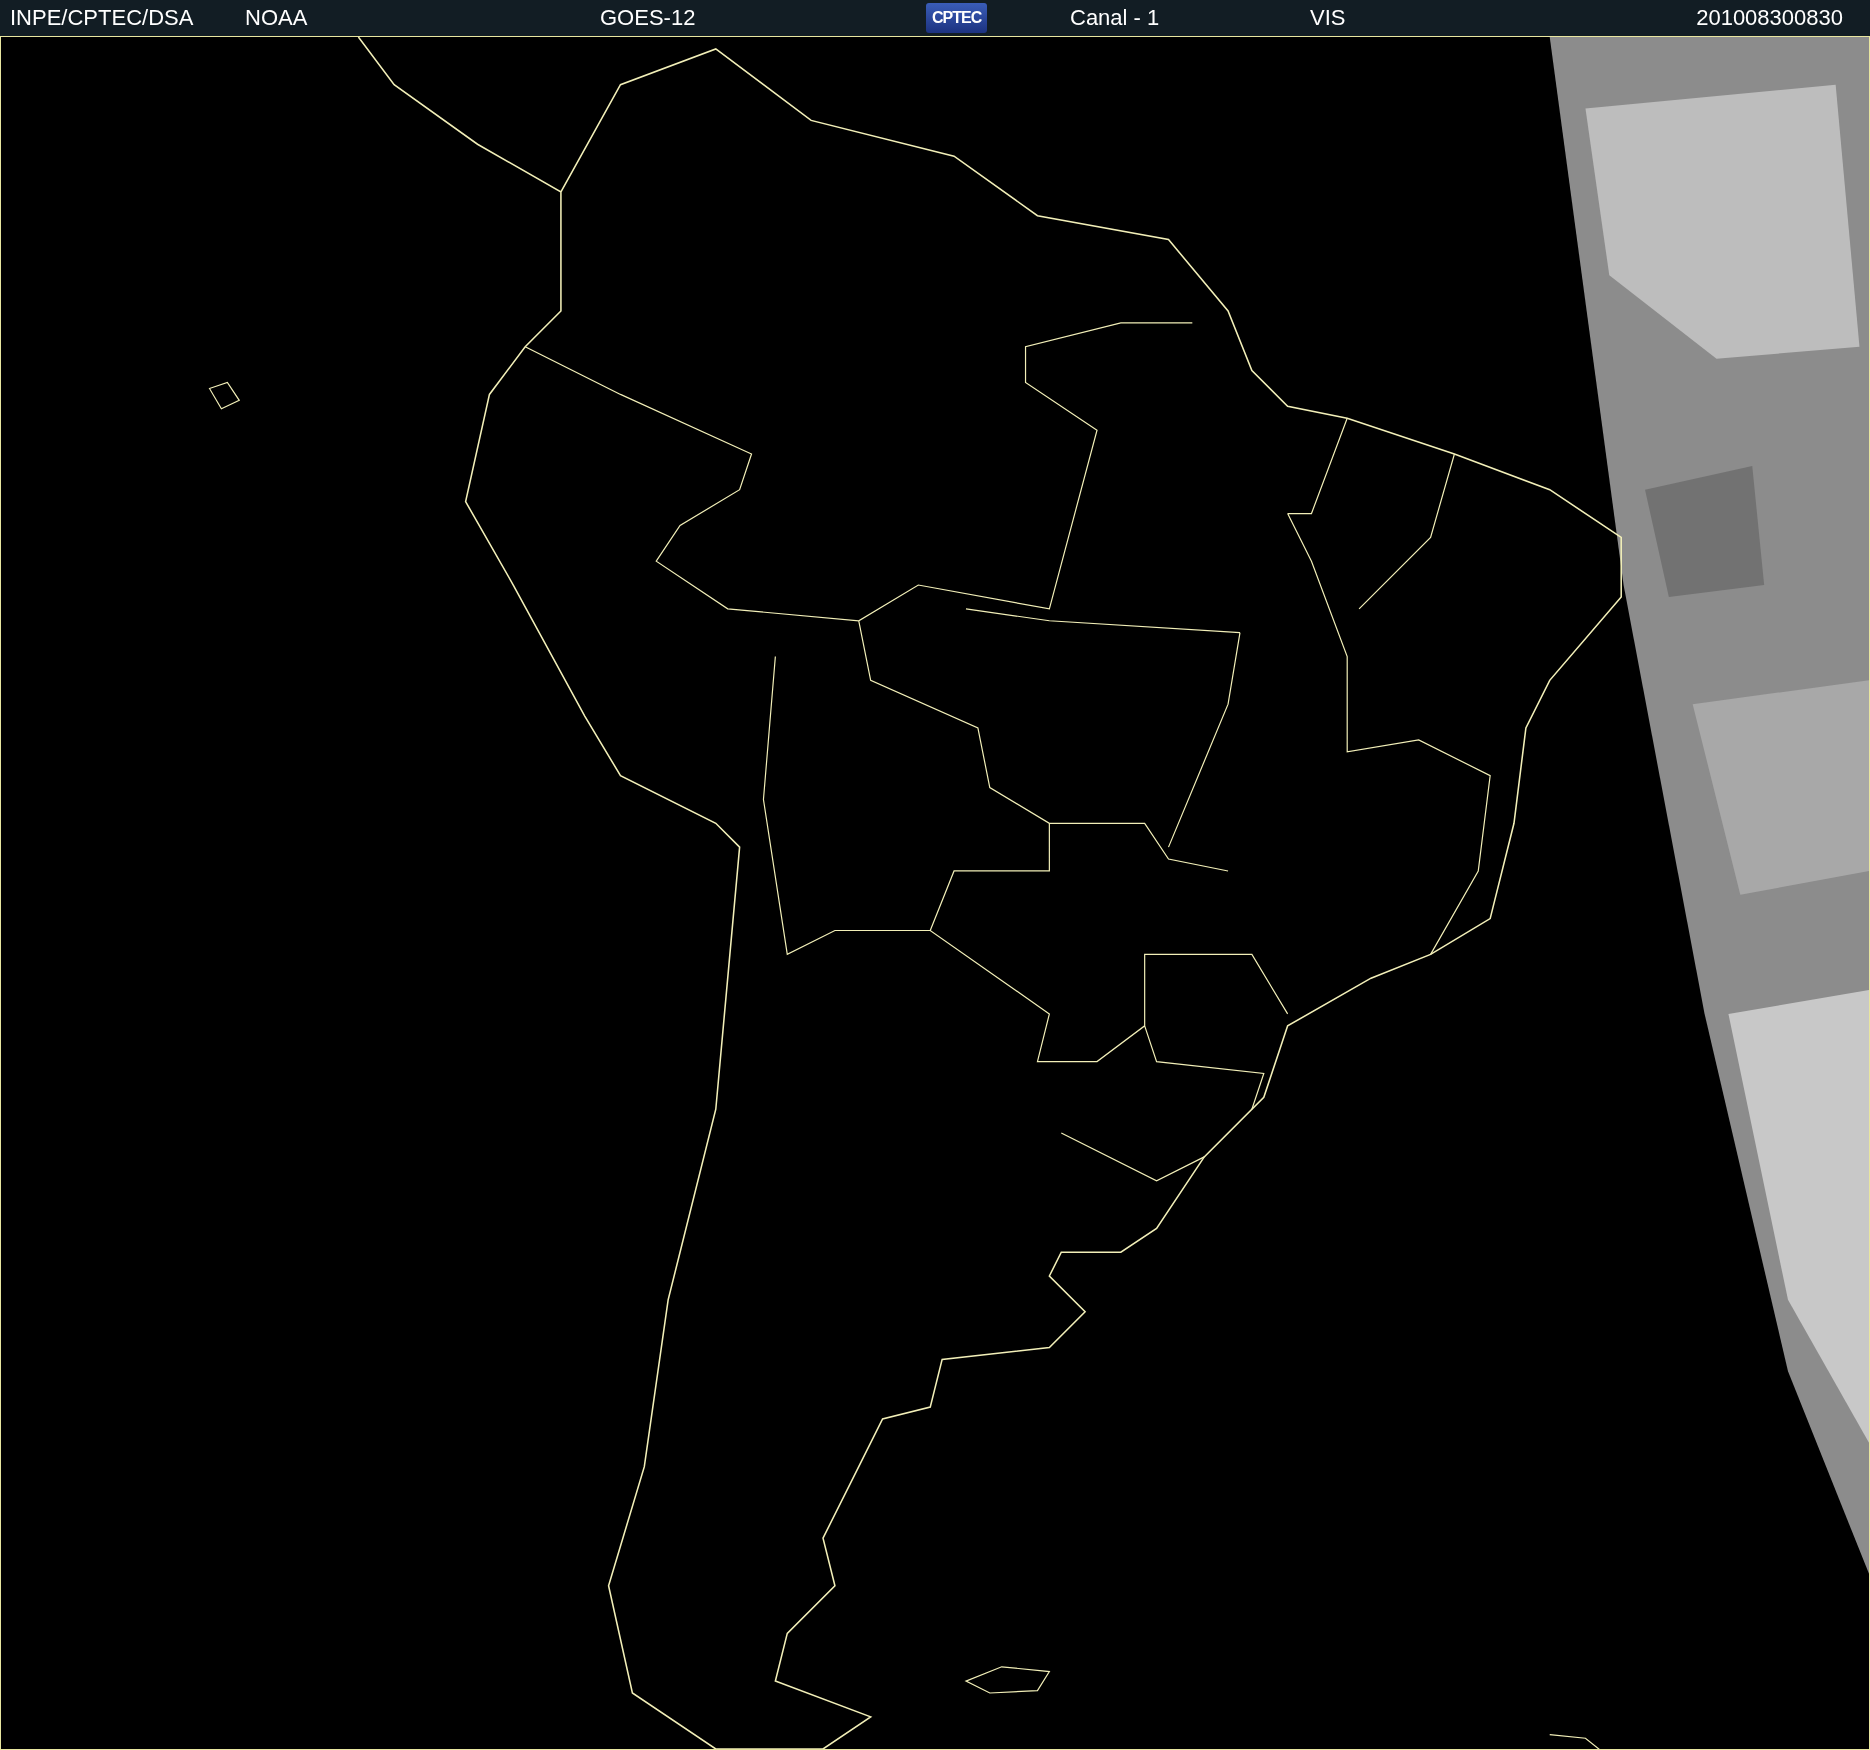 This screenshot has width=1870, height=1750. Describe the element at coordinates (276, 18) in the screenshot. I see `agency-label: NOAA` at that location.